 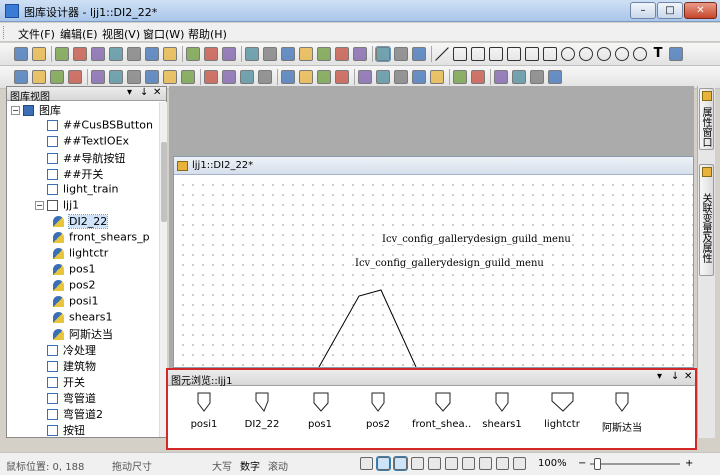 I want to click on tree-item: 冷处理, so click(x=71, y=350).